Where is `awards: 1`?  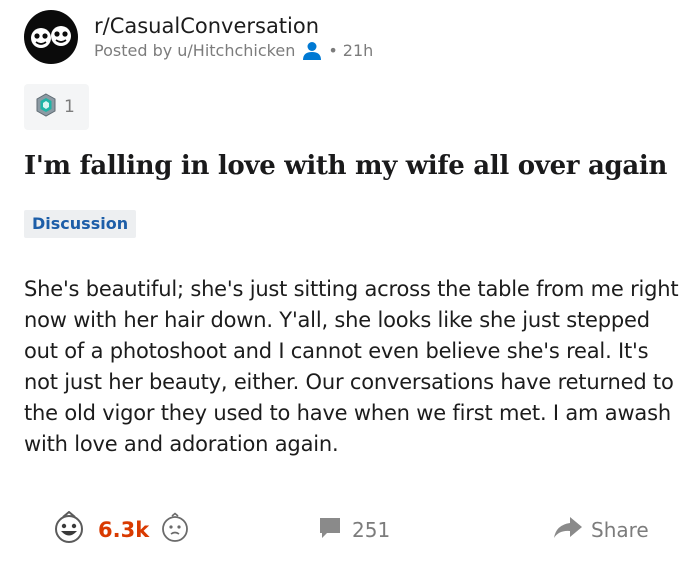
awards: 1 is located at coordinates (56, 107).